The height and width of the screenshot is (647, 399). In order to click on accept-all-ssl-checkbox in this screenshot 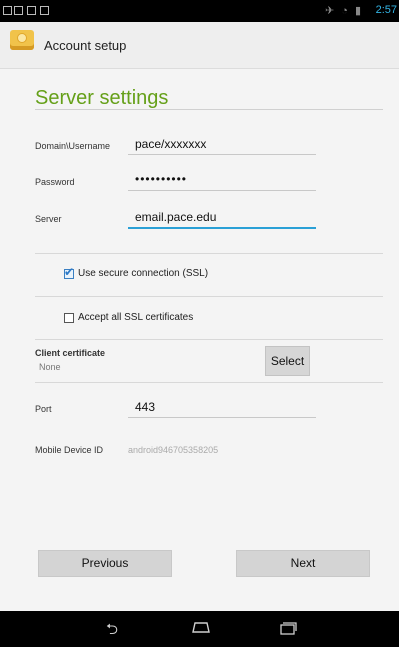, I will do `click(69, 318)`.